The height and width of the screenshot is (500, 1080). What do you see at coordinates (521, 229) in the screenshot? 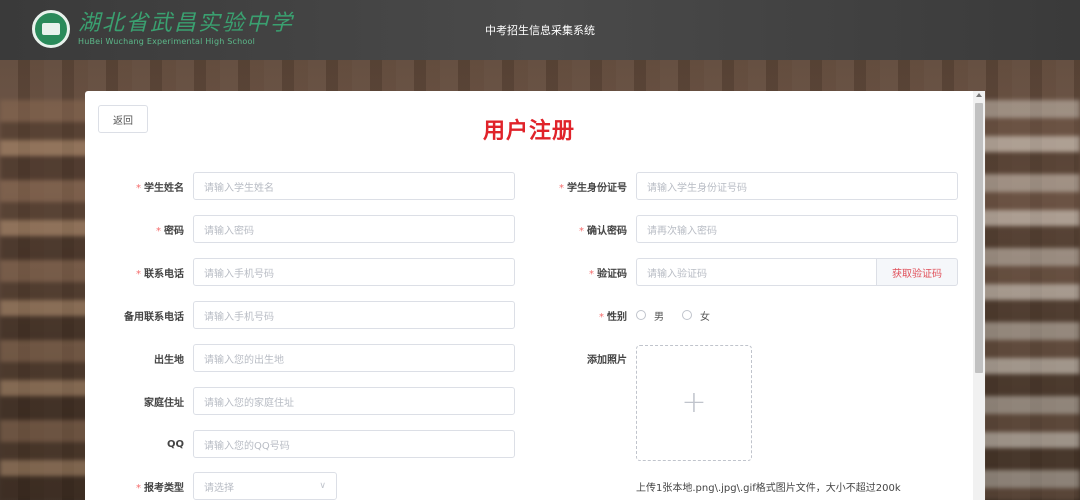
I see `form-row-confirm-password: * 确认密码 请再次输入密码` at bounding box center [521, 229].